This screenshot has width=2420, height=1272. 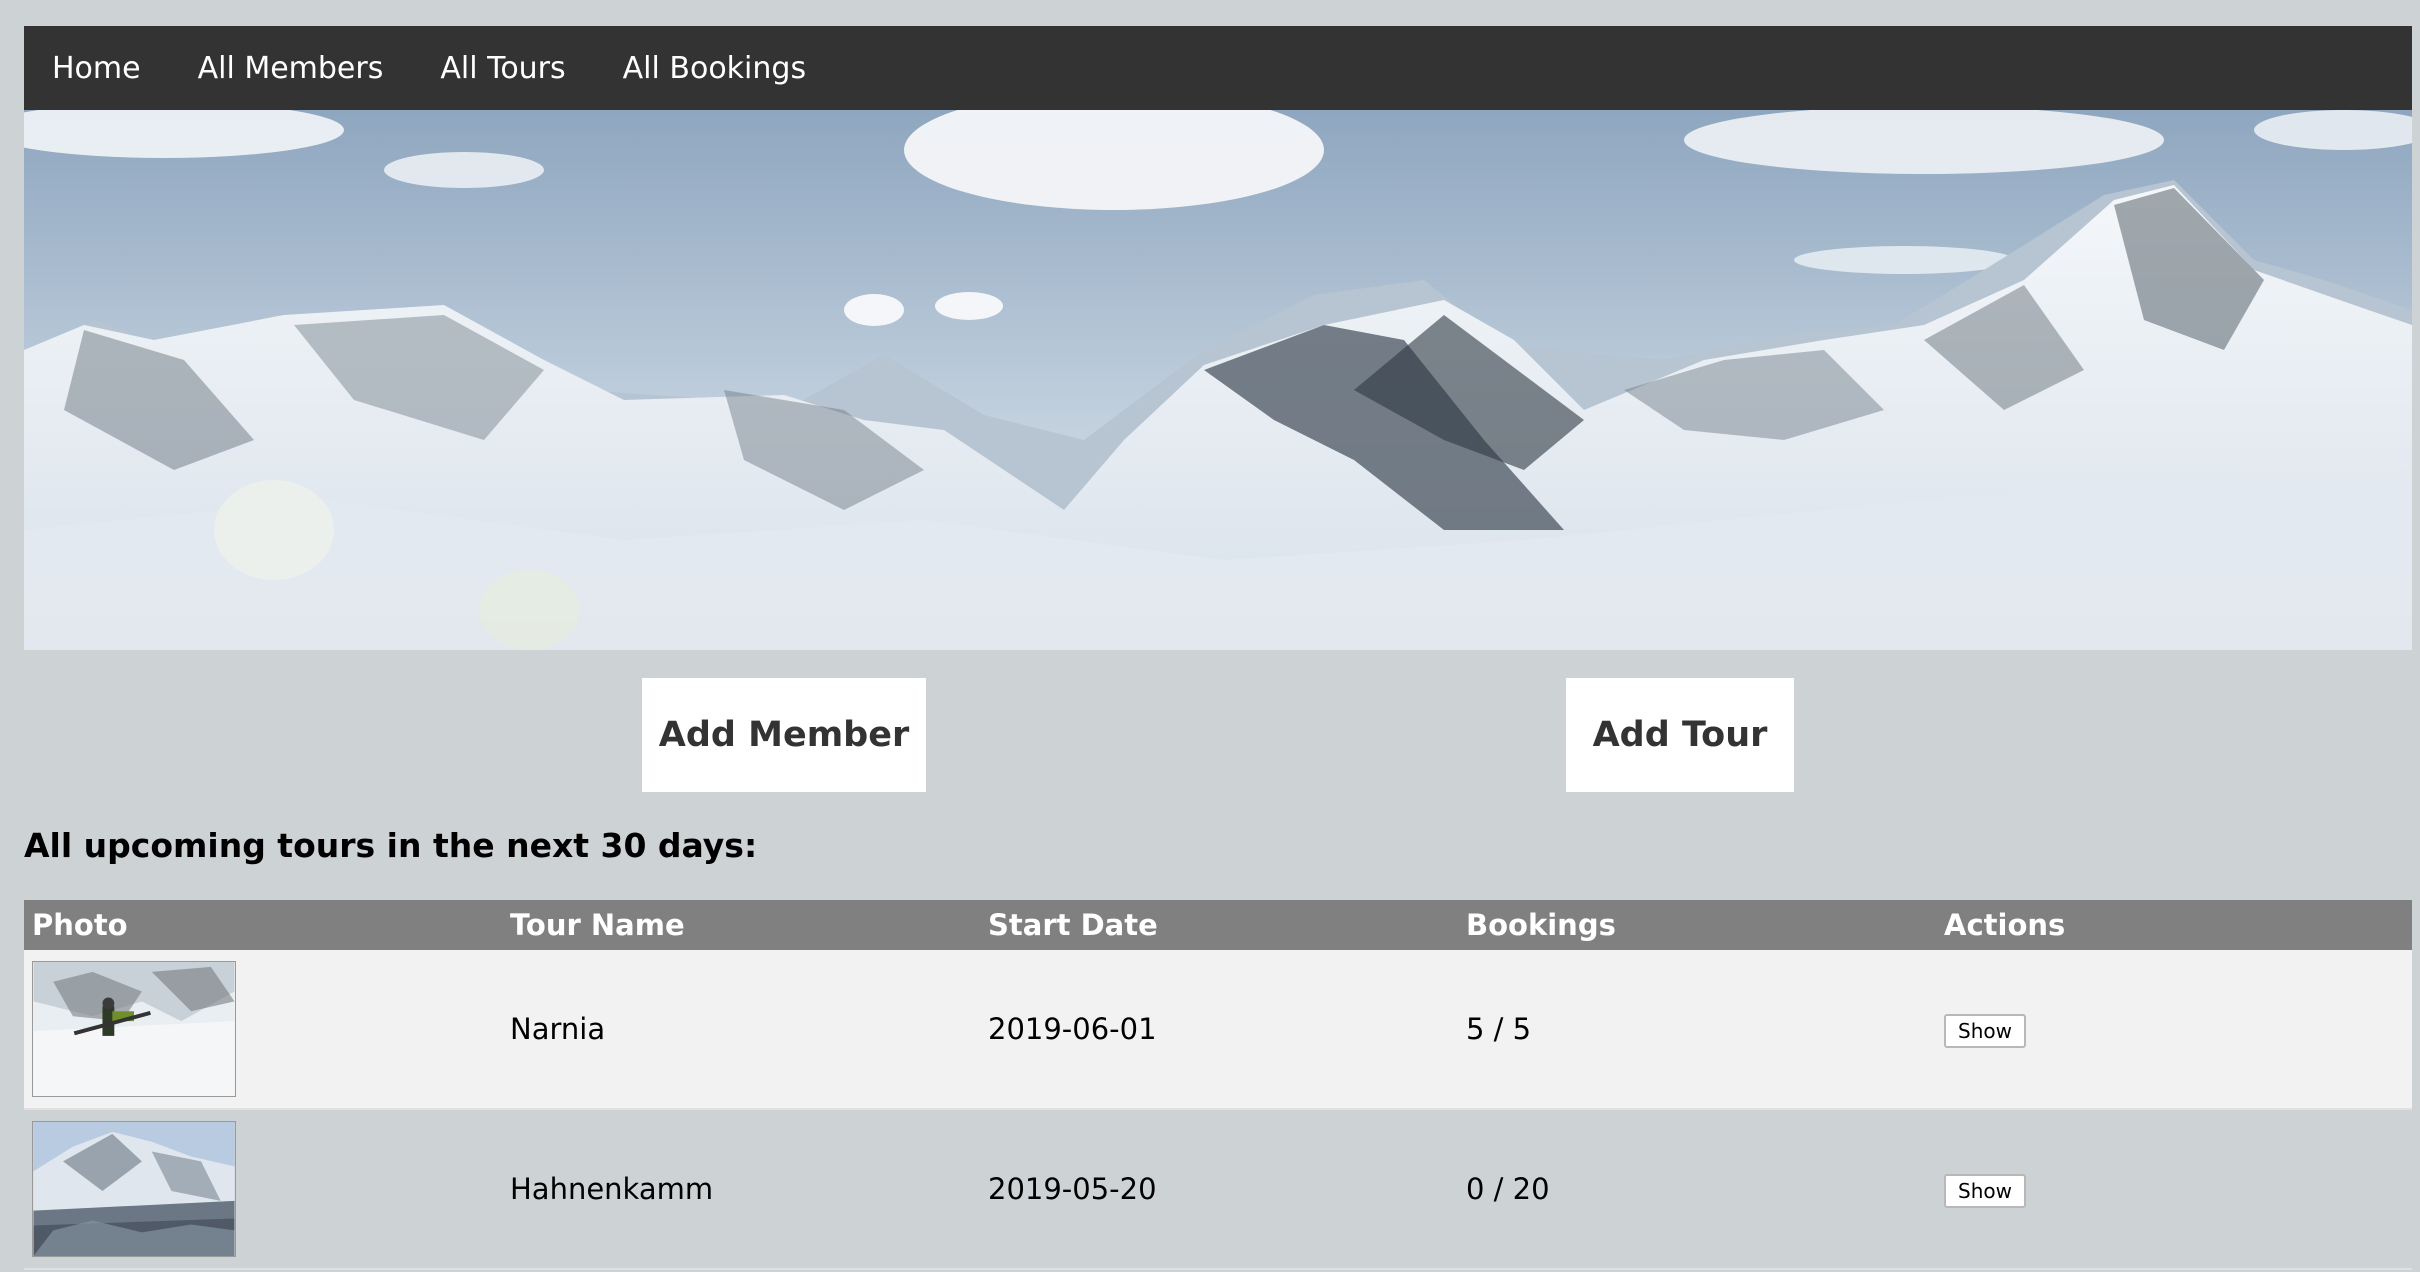 I want to click on column-header-actions: Actions, so click(x=2005, y=925).